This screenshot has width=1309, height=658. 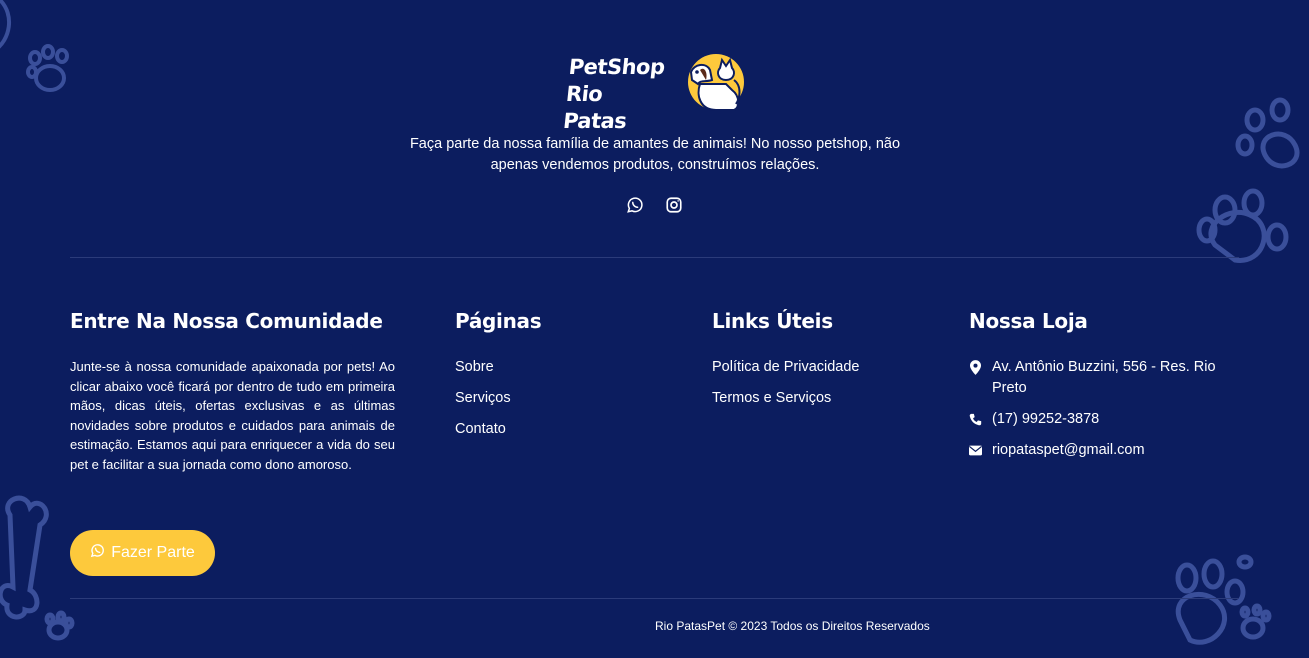 I want to click on terms-link: Termos e Serviços, so click(x=786, y=398).